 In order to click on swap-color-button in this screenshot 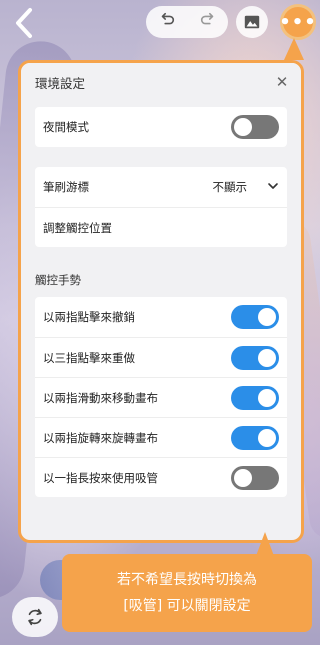, I will do `click(35, 617)`.